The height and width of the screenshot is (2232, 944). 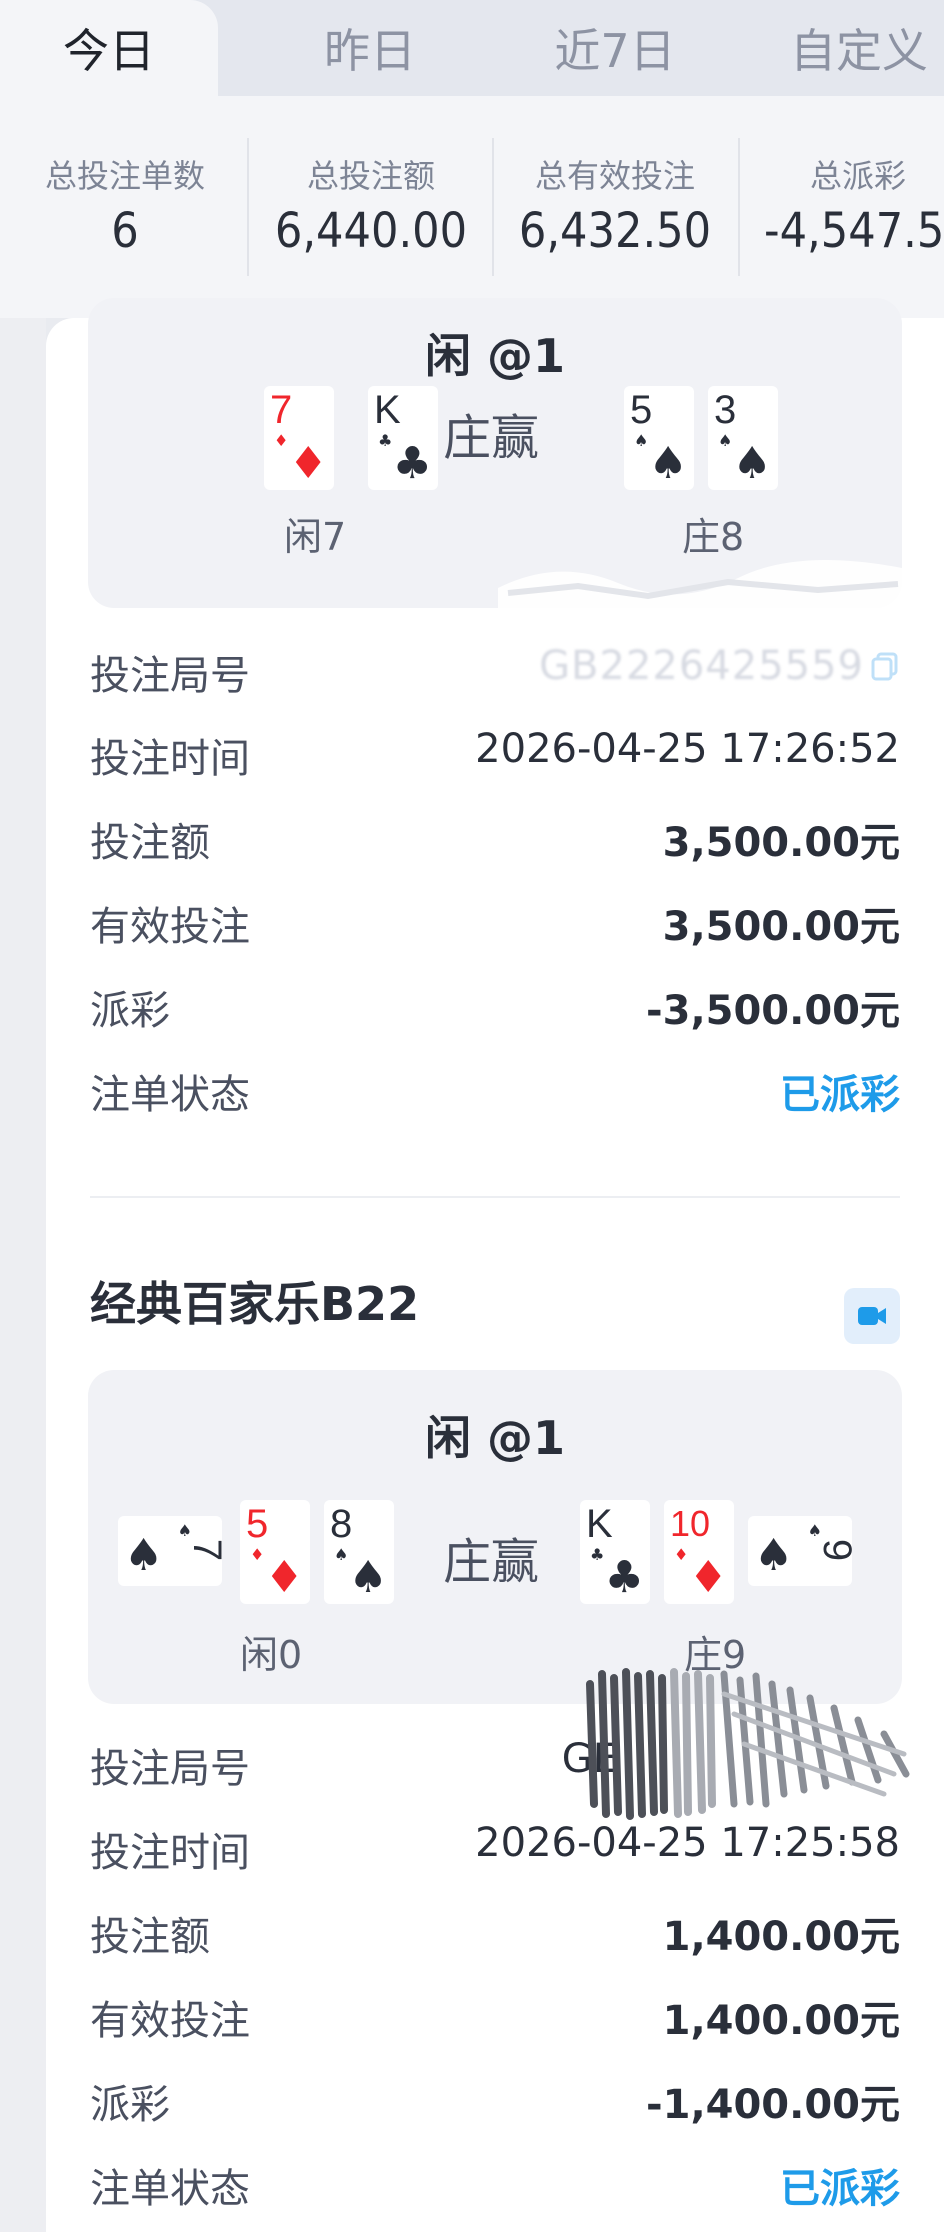 I want to click on round-id-value: GB2226425559, so click(x=701, y=666).